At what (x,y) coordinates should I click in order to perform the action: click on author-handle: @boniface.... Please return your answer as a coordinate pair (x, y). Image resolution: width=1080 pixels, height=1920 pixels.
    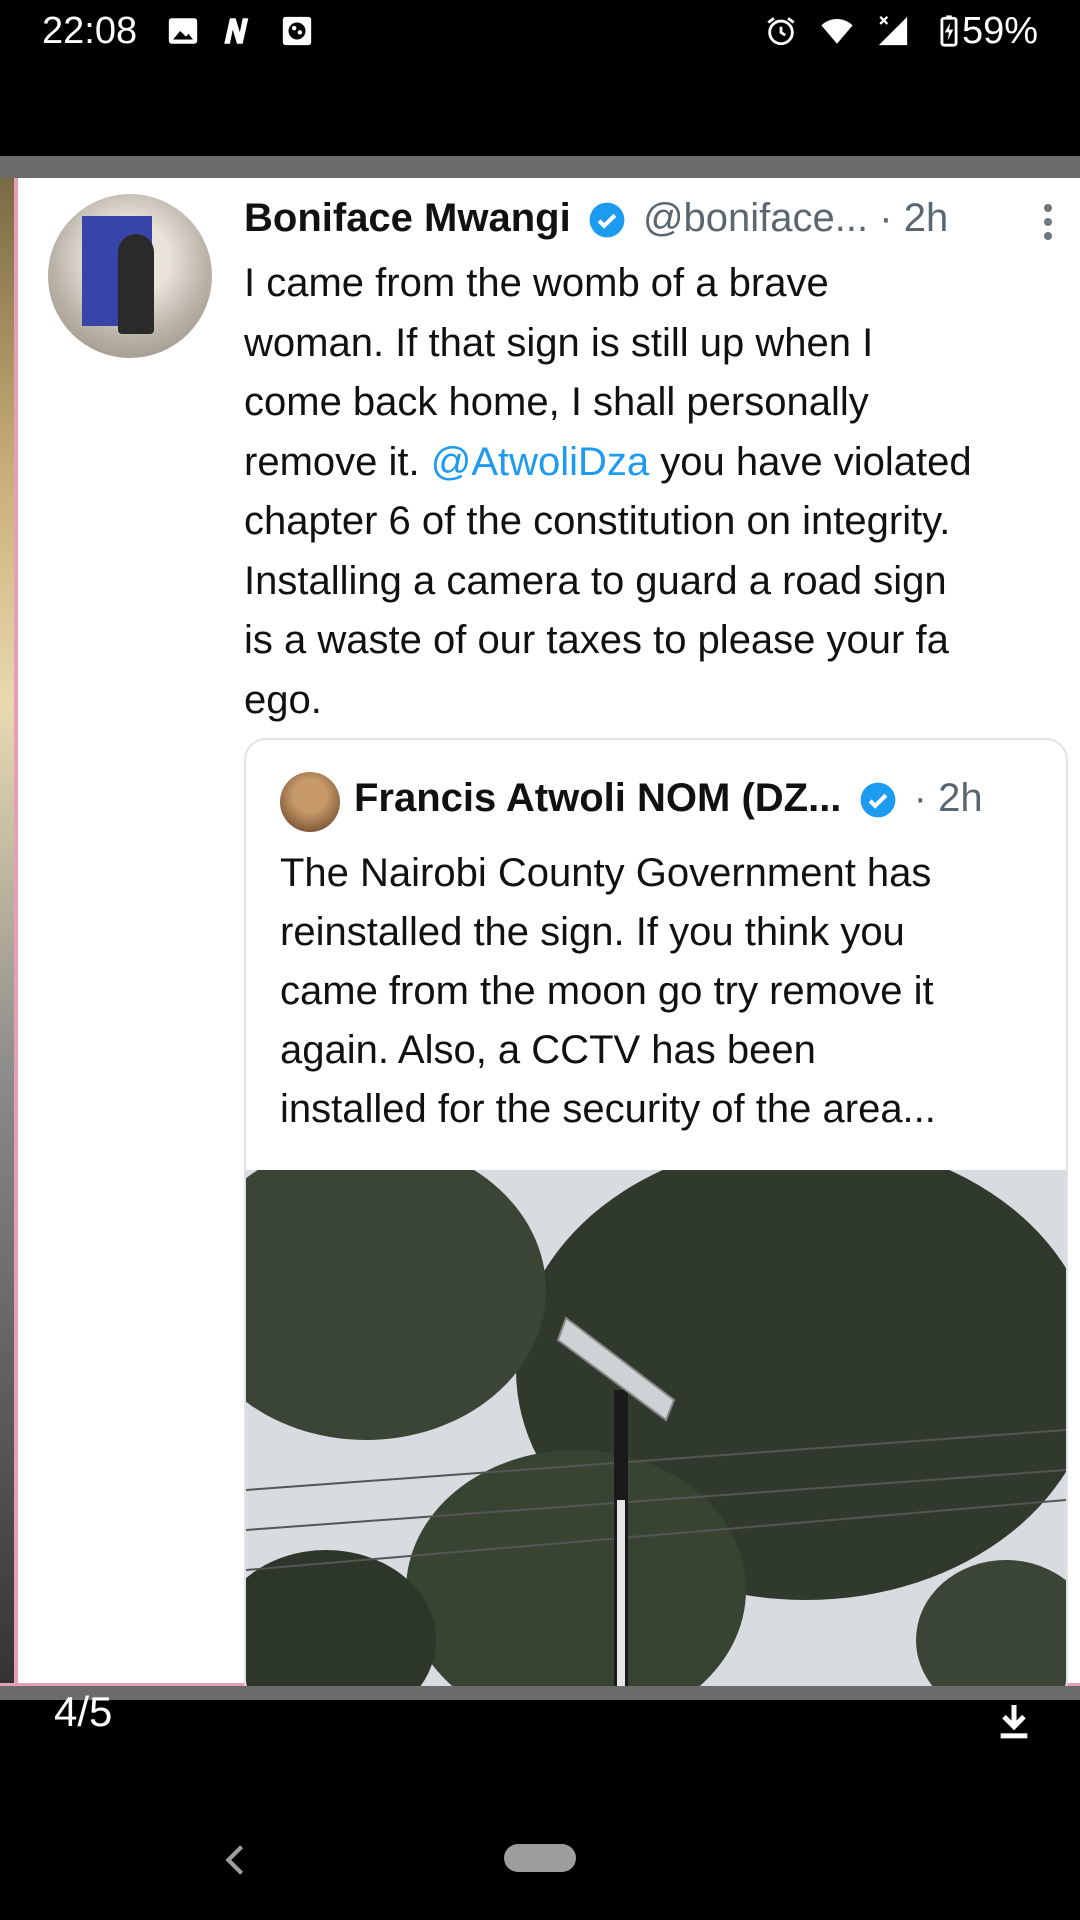
    Looking at the image, I should click on (755, 218).